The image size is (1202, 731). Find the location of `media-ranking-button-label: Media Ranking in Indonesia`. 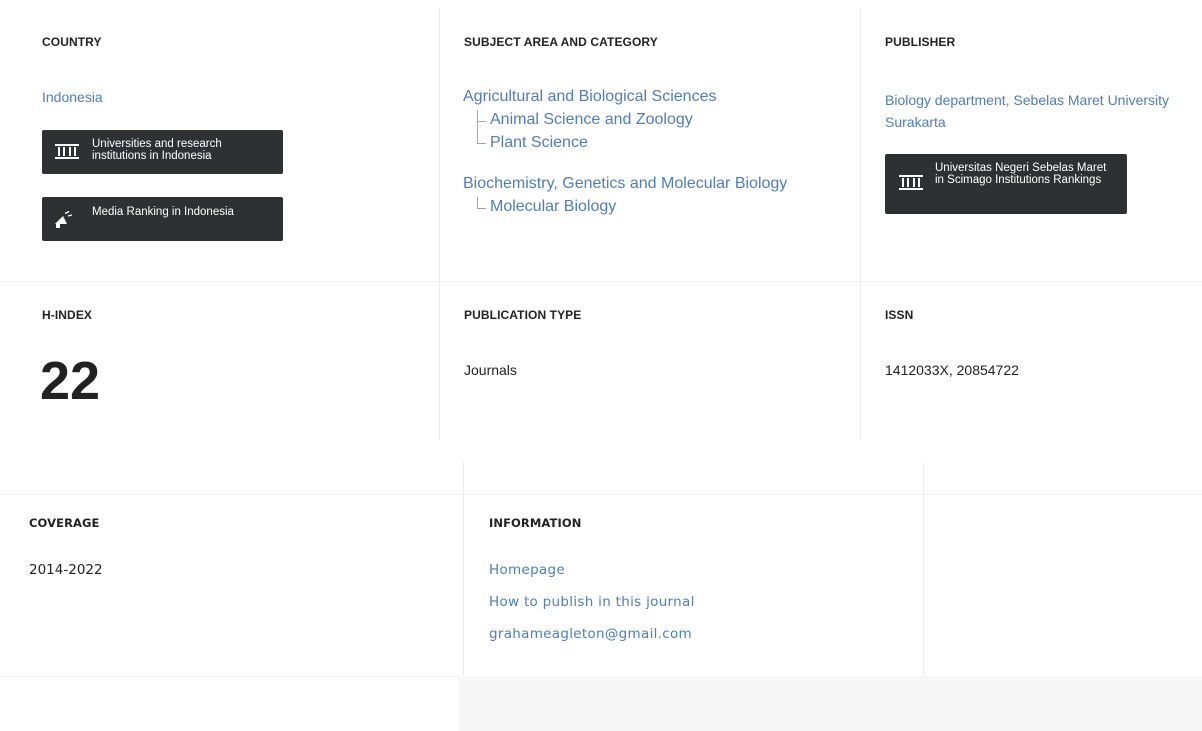

media-ranking-button-label: Media Ranking in Indonesia is located at coordinates (163, 212).